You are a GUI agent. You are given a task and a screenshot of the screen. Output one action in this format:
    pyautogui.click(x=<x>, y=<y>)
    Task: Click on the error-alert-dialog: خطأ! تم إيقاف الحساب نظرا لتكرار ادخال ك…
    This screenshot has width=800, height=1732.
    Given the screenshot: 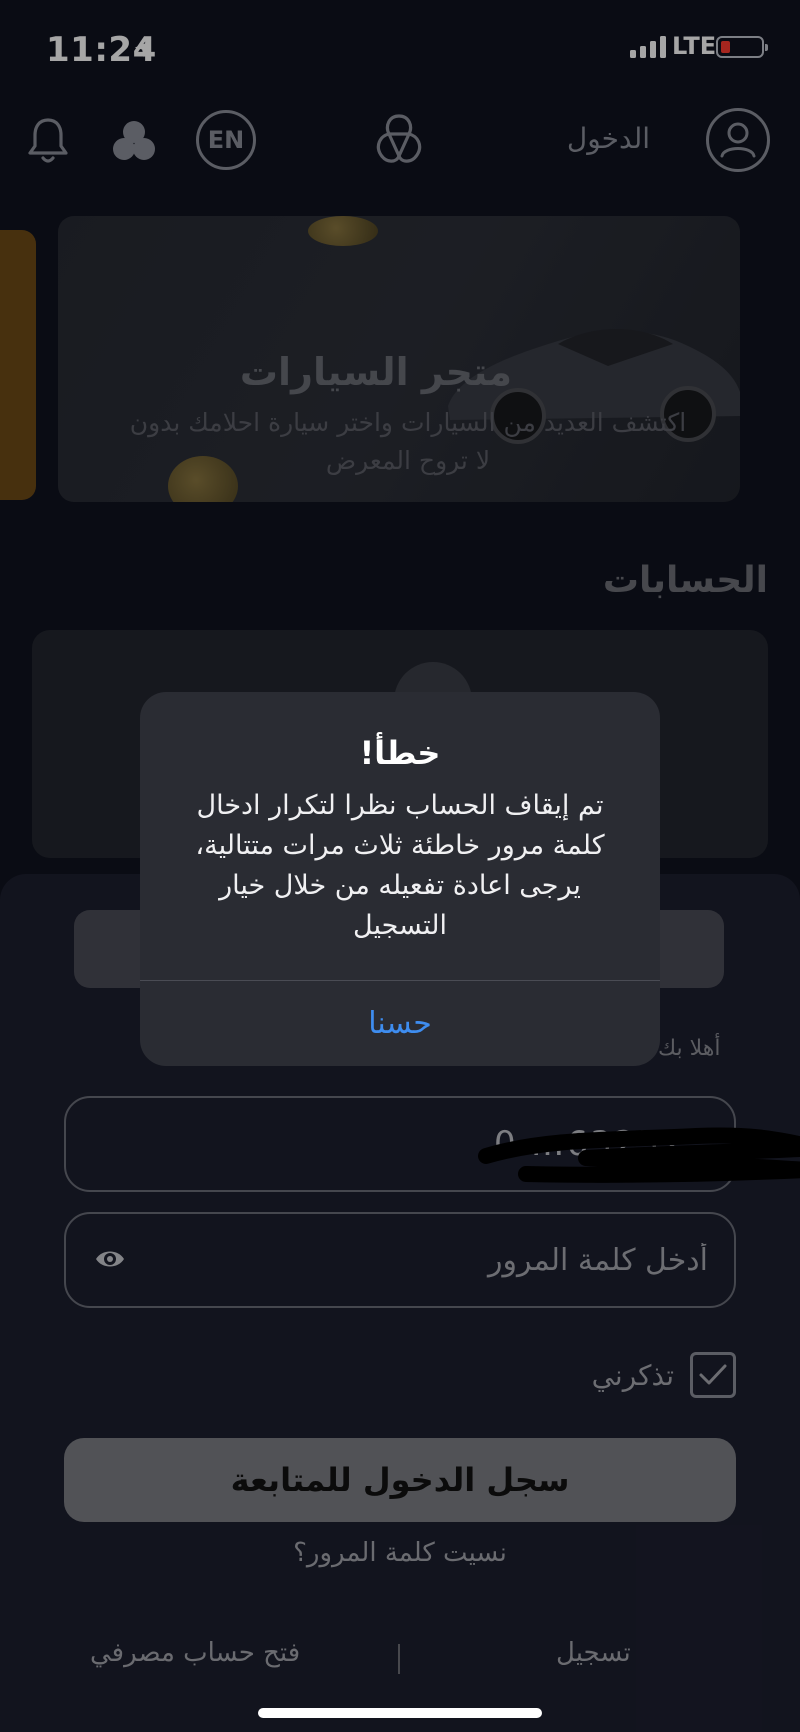 What is the action you would take?
    pyautogui.click(x=400, y=879)
    